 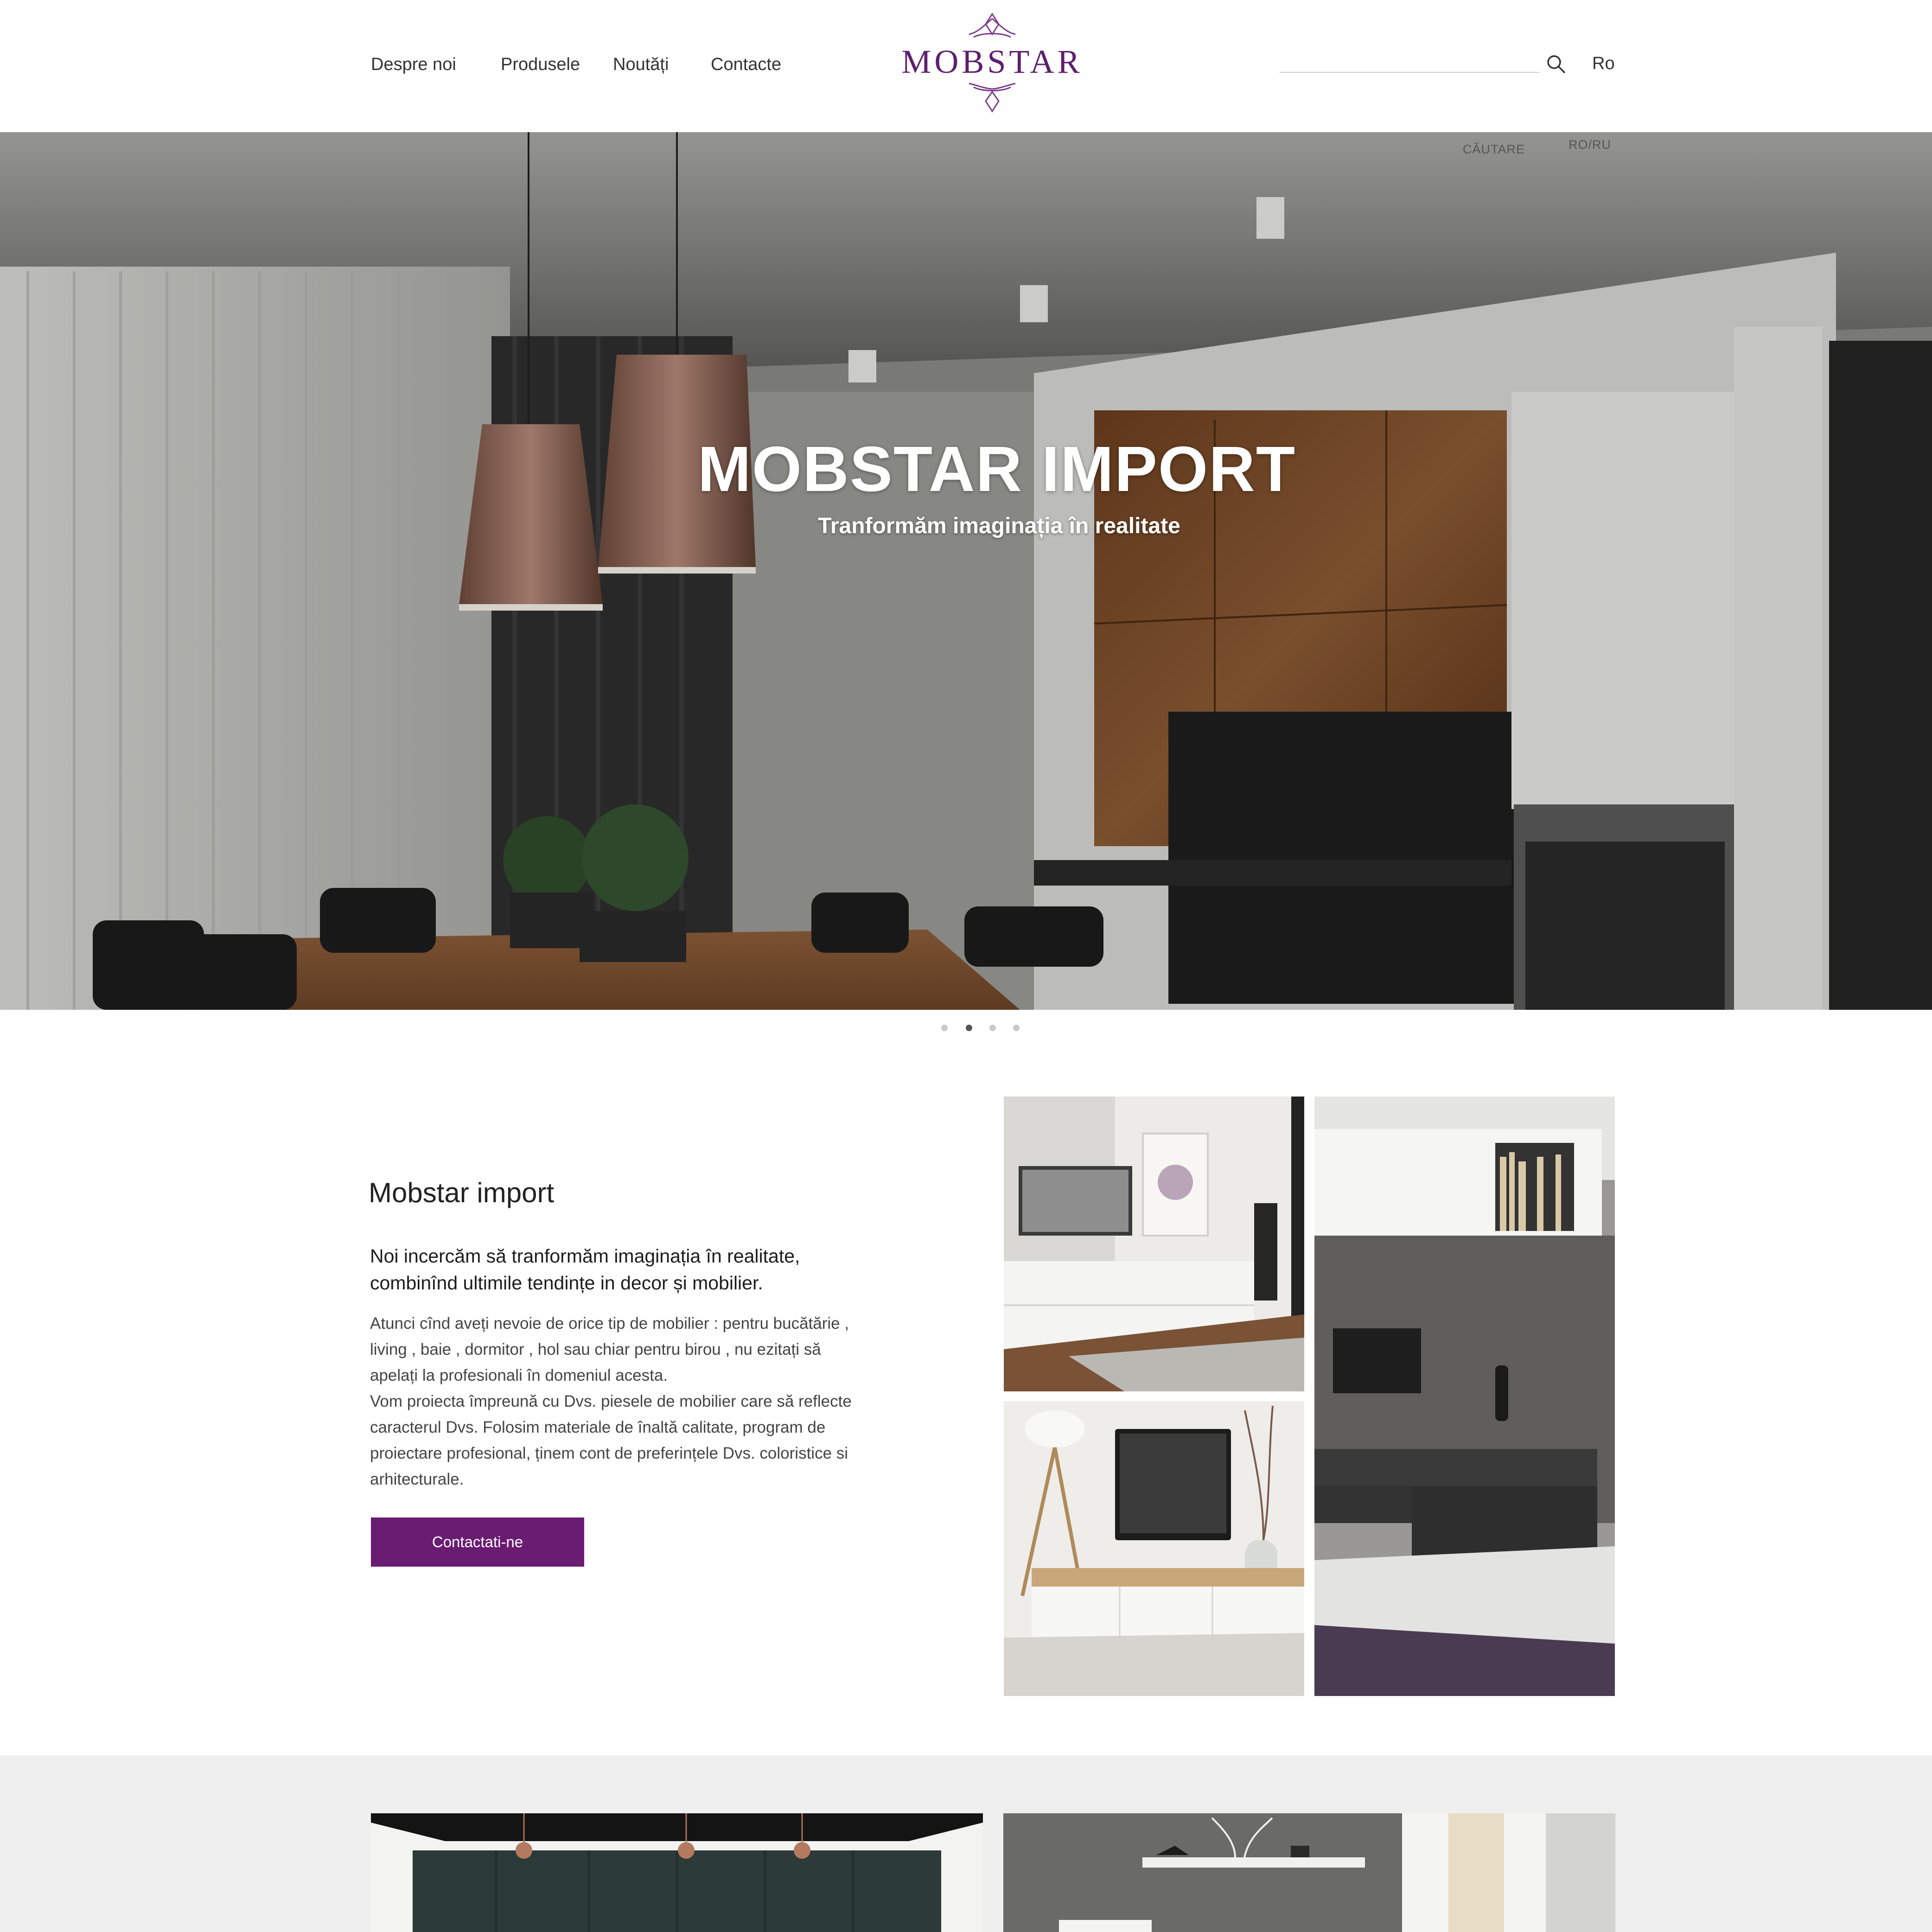 What do you see at coordinates (1411, 61) in the screenshot?
I see `search-input` at bounding box center [1411, 61].